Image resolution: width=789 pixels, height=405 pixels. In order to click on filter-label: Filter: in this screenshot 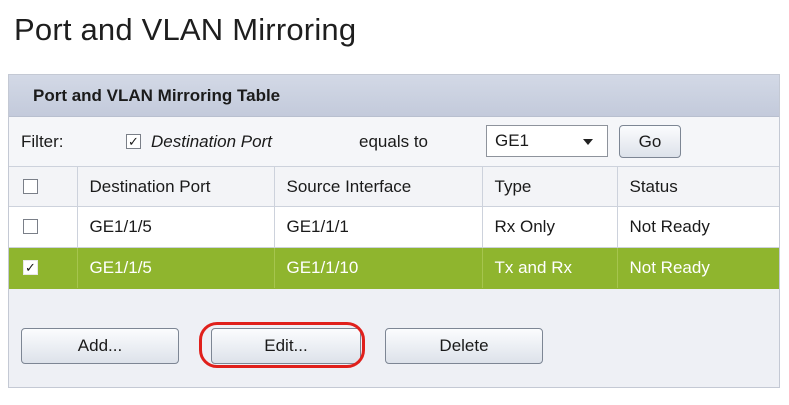, I will do `click(42, 141)`.